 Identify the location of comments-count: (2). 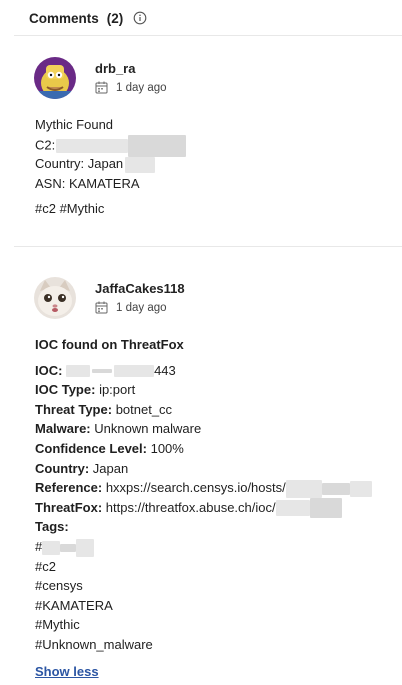
(115, 18).